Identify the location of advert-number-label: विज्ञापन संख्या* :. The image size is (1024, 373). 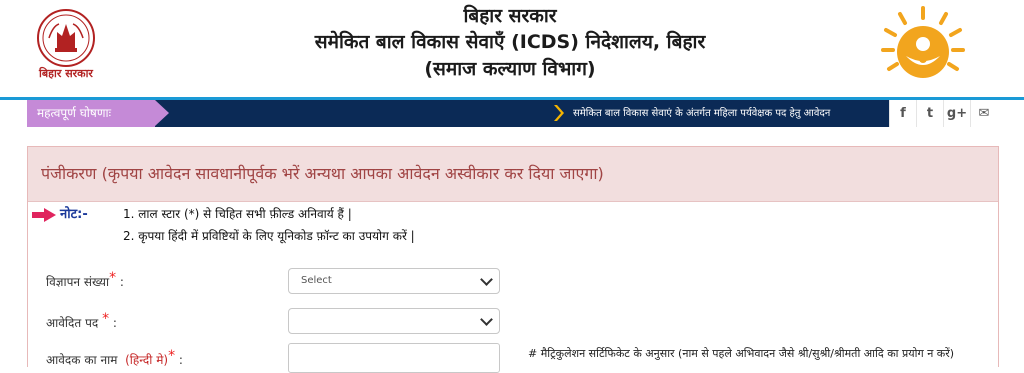
(85, 280).